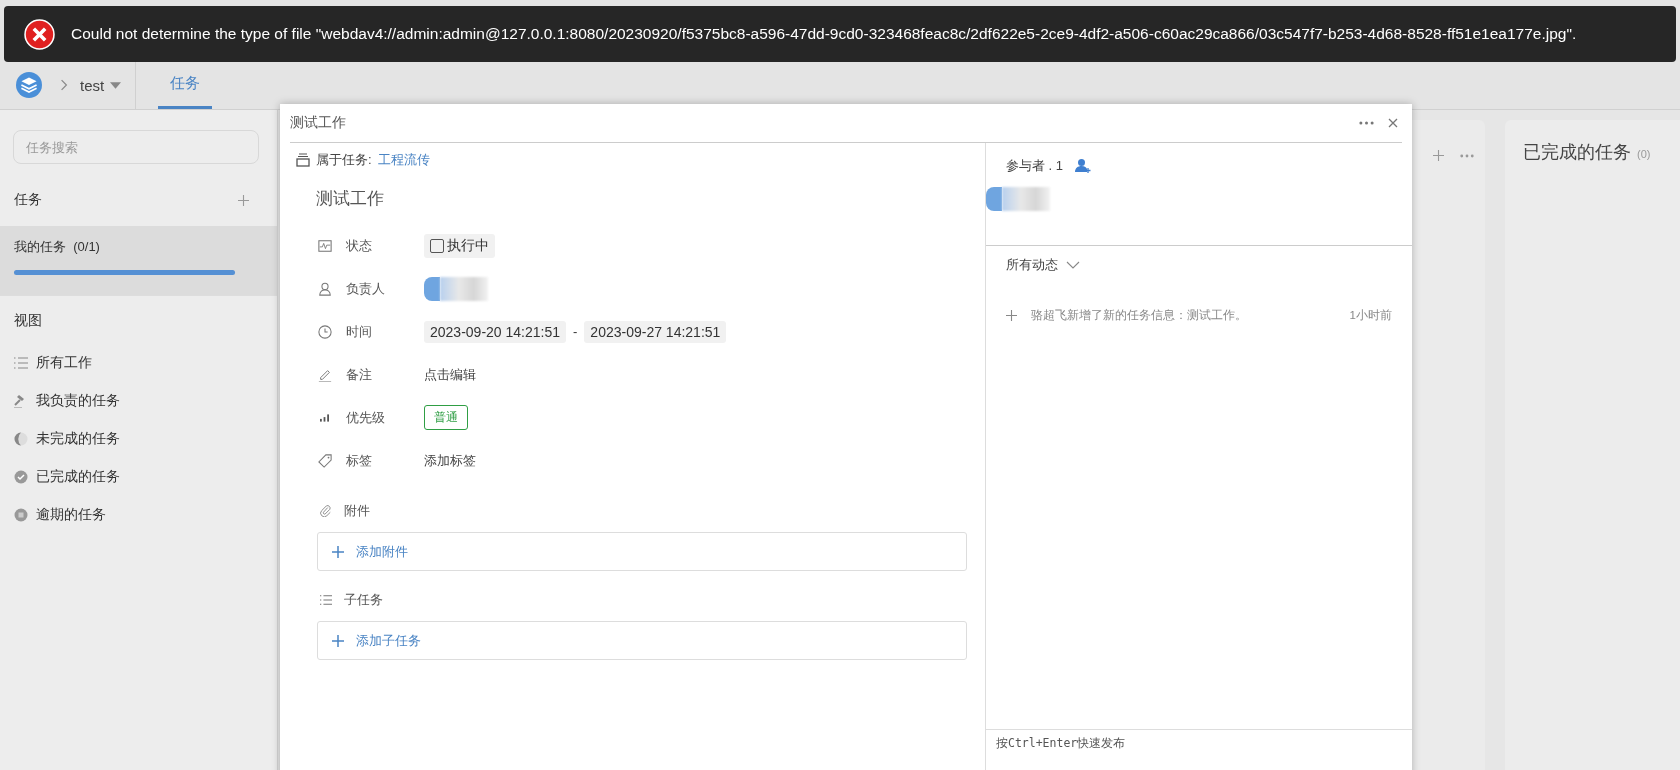  What do you see at coordinates (325, 288) in the screenshot?
I see `user-icon` at bounding box center [325, 288].